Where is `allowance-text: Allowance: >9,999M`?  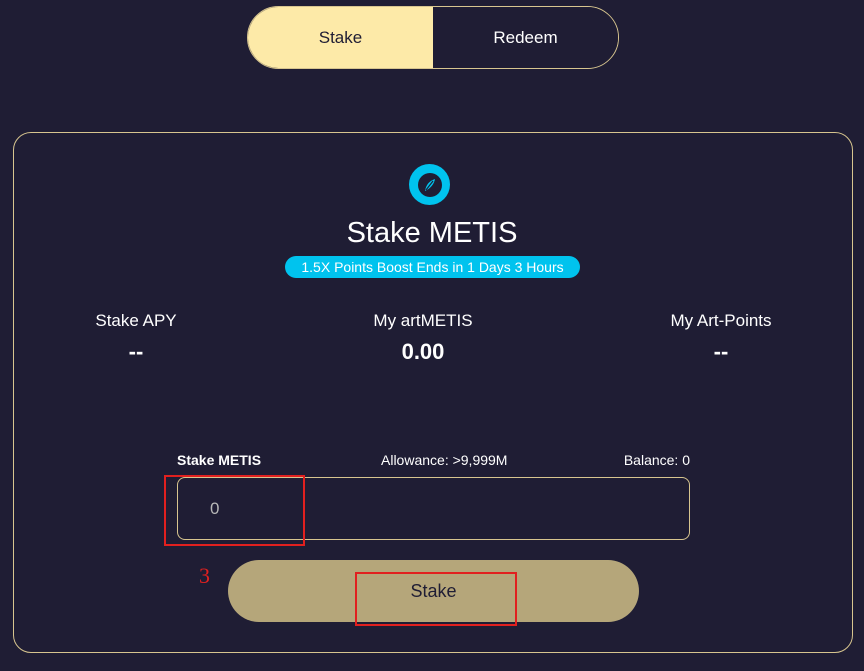
allowance-text: Allowance: >9,999M is located at coordinates (444, 460).